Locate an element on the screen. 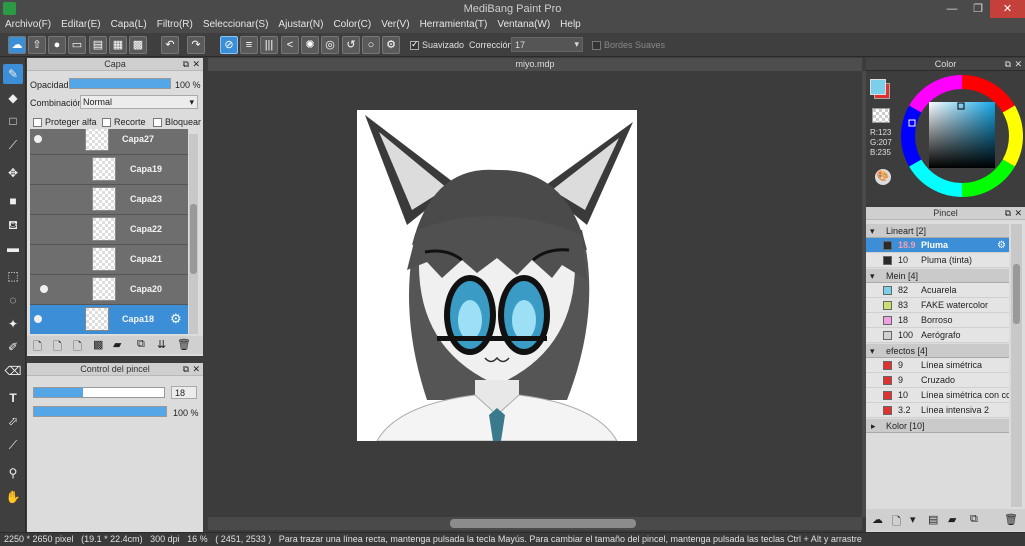 The width and height of the screenshot is (1025, 546). menu-help: Help is located at coordinates (570, 24).